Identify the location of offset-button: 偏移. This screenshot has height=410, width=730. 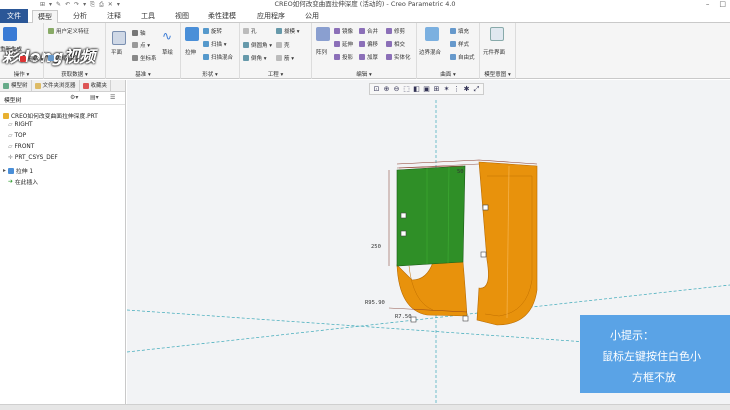
(368, 44).